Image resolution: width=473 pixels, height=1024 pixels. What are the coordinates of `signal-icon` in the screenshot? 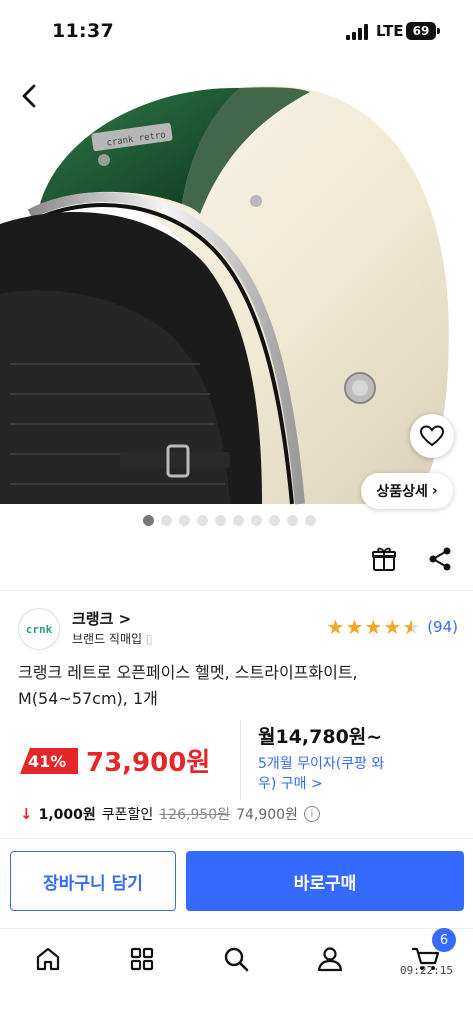 It's located at (357, 32).